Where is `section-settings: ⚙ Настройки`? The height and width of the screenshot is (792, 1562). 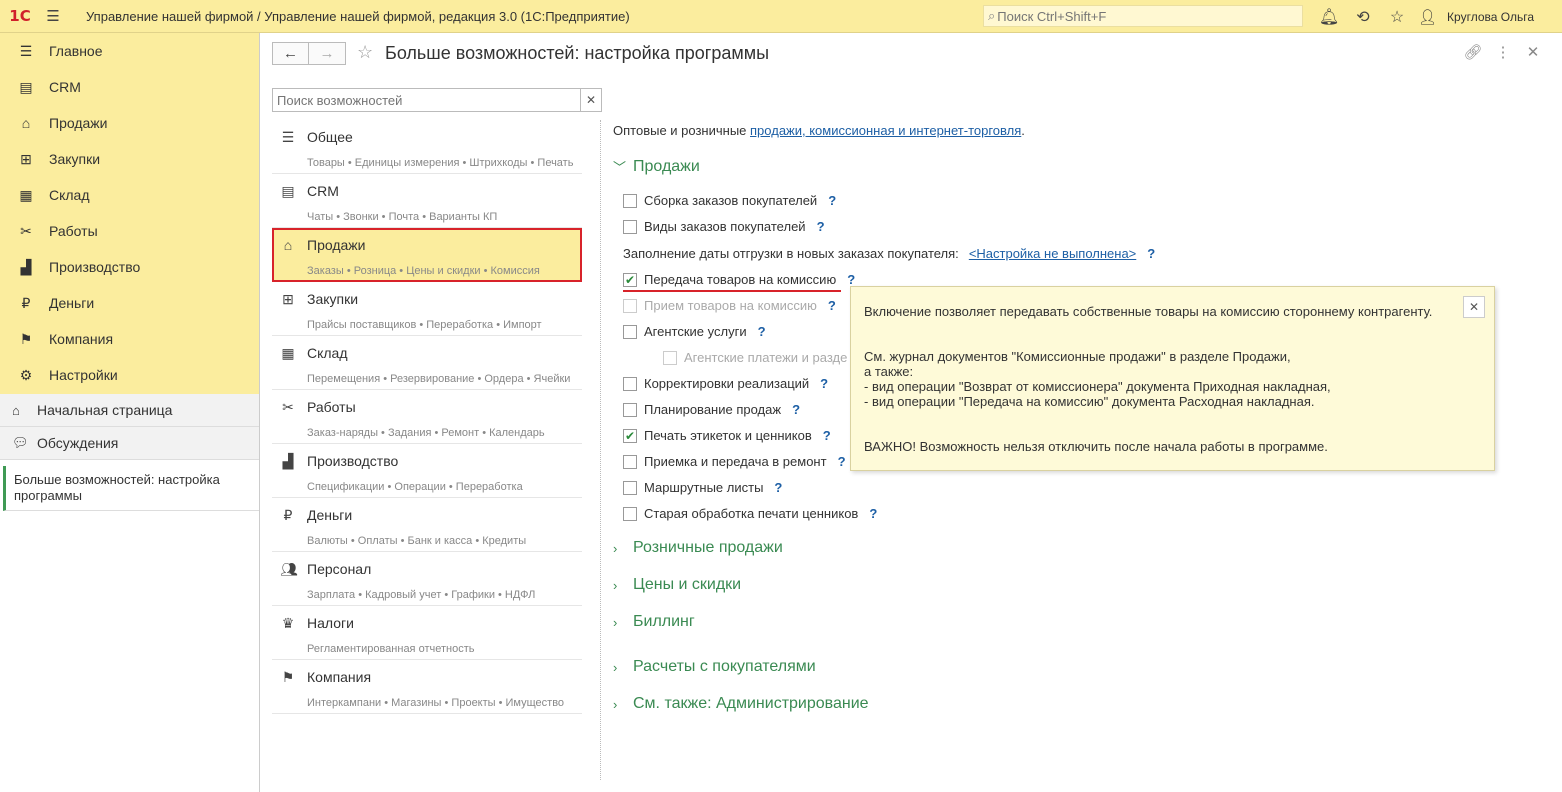 section-settings: ⚙ Настройки is located at coordinates (129, 375).